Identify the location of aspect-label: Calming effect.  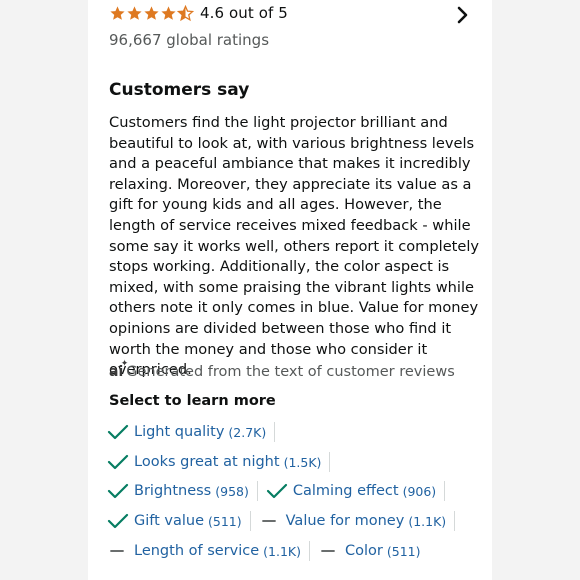
(345, 491).